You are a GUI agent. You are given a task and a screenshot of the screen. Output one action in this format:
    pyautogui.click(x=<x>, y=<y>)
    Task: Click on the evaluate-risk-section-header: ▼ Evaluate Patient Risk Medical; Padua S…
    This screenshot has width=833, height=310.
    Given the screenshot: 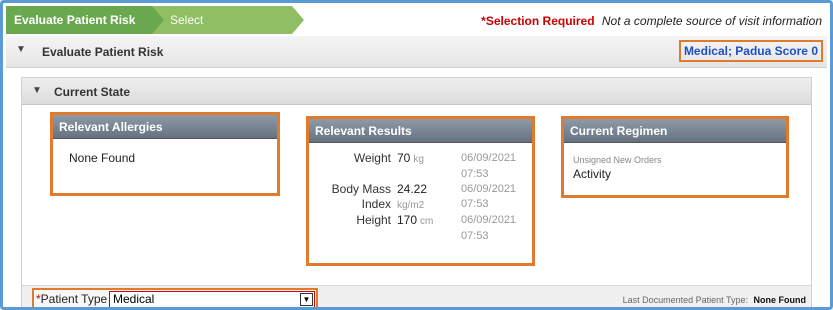 What is the action you would take?
    pyautogui.click(x=416, y=52)
    